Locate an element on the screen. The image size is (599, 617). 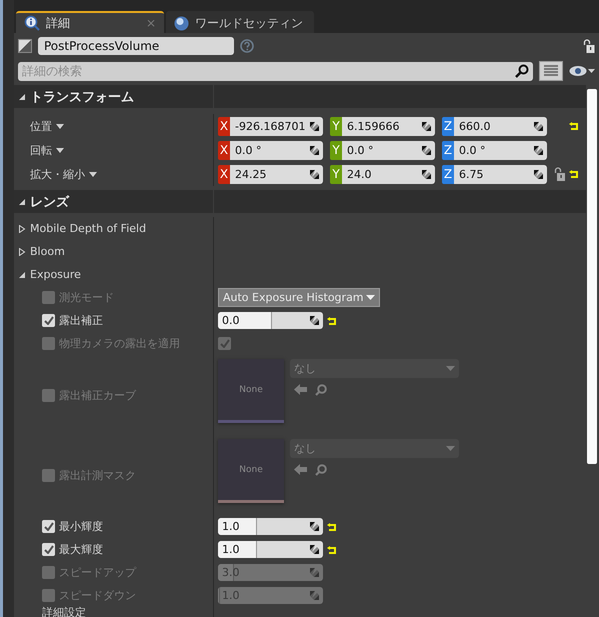
property-label: 最小輝度 is located at coordinates (81, 526).